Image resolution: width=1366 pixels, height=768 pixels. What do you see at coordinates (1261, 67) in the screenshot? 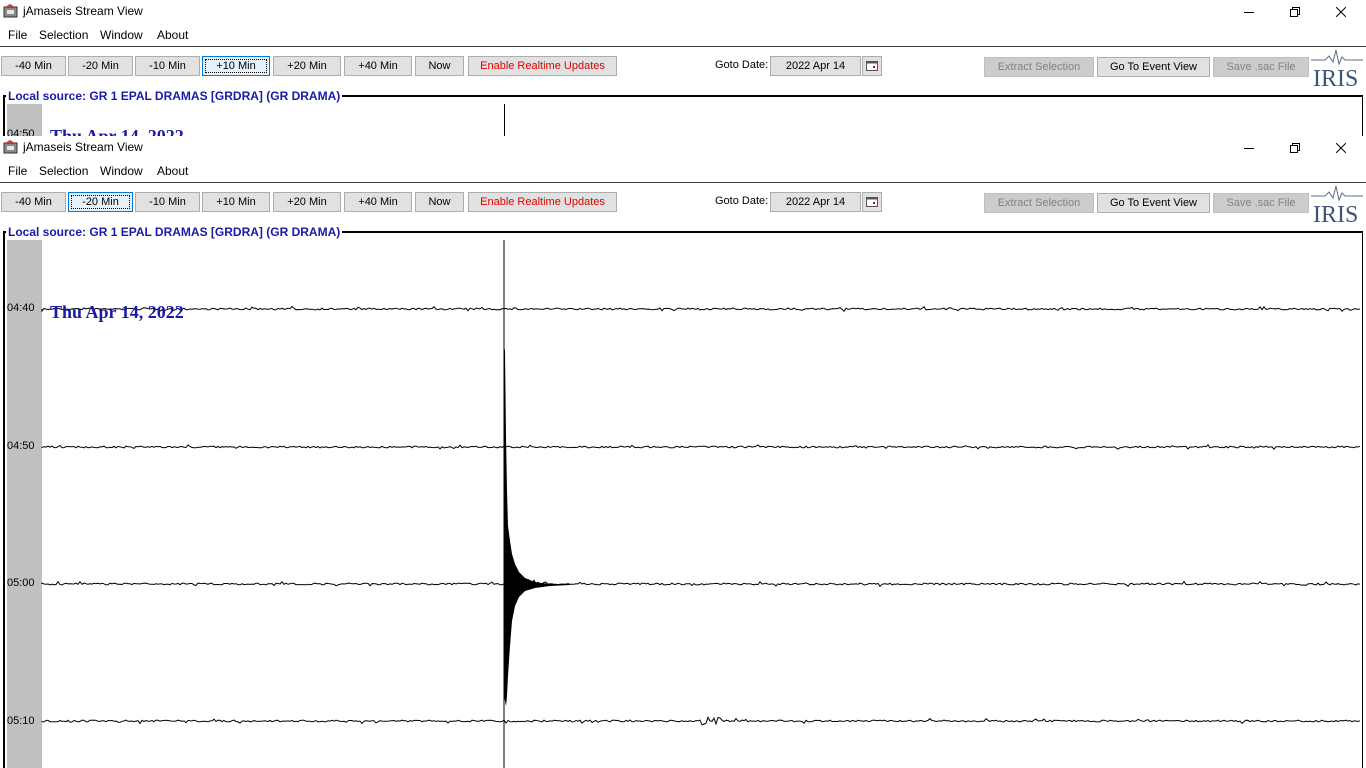
I see `save-sac-file-button: Save .sac File` at bounding box center [1261, 67].